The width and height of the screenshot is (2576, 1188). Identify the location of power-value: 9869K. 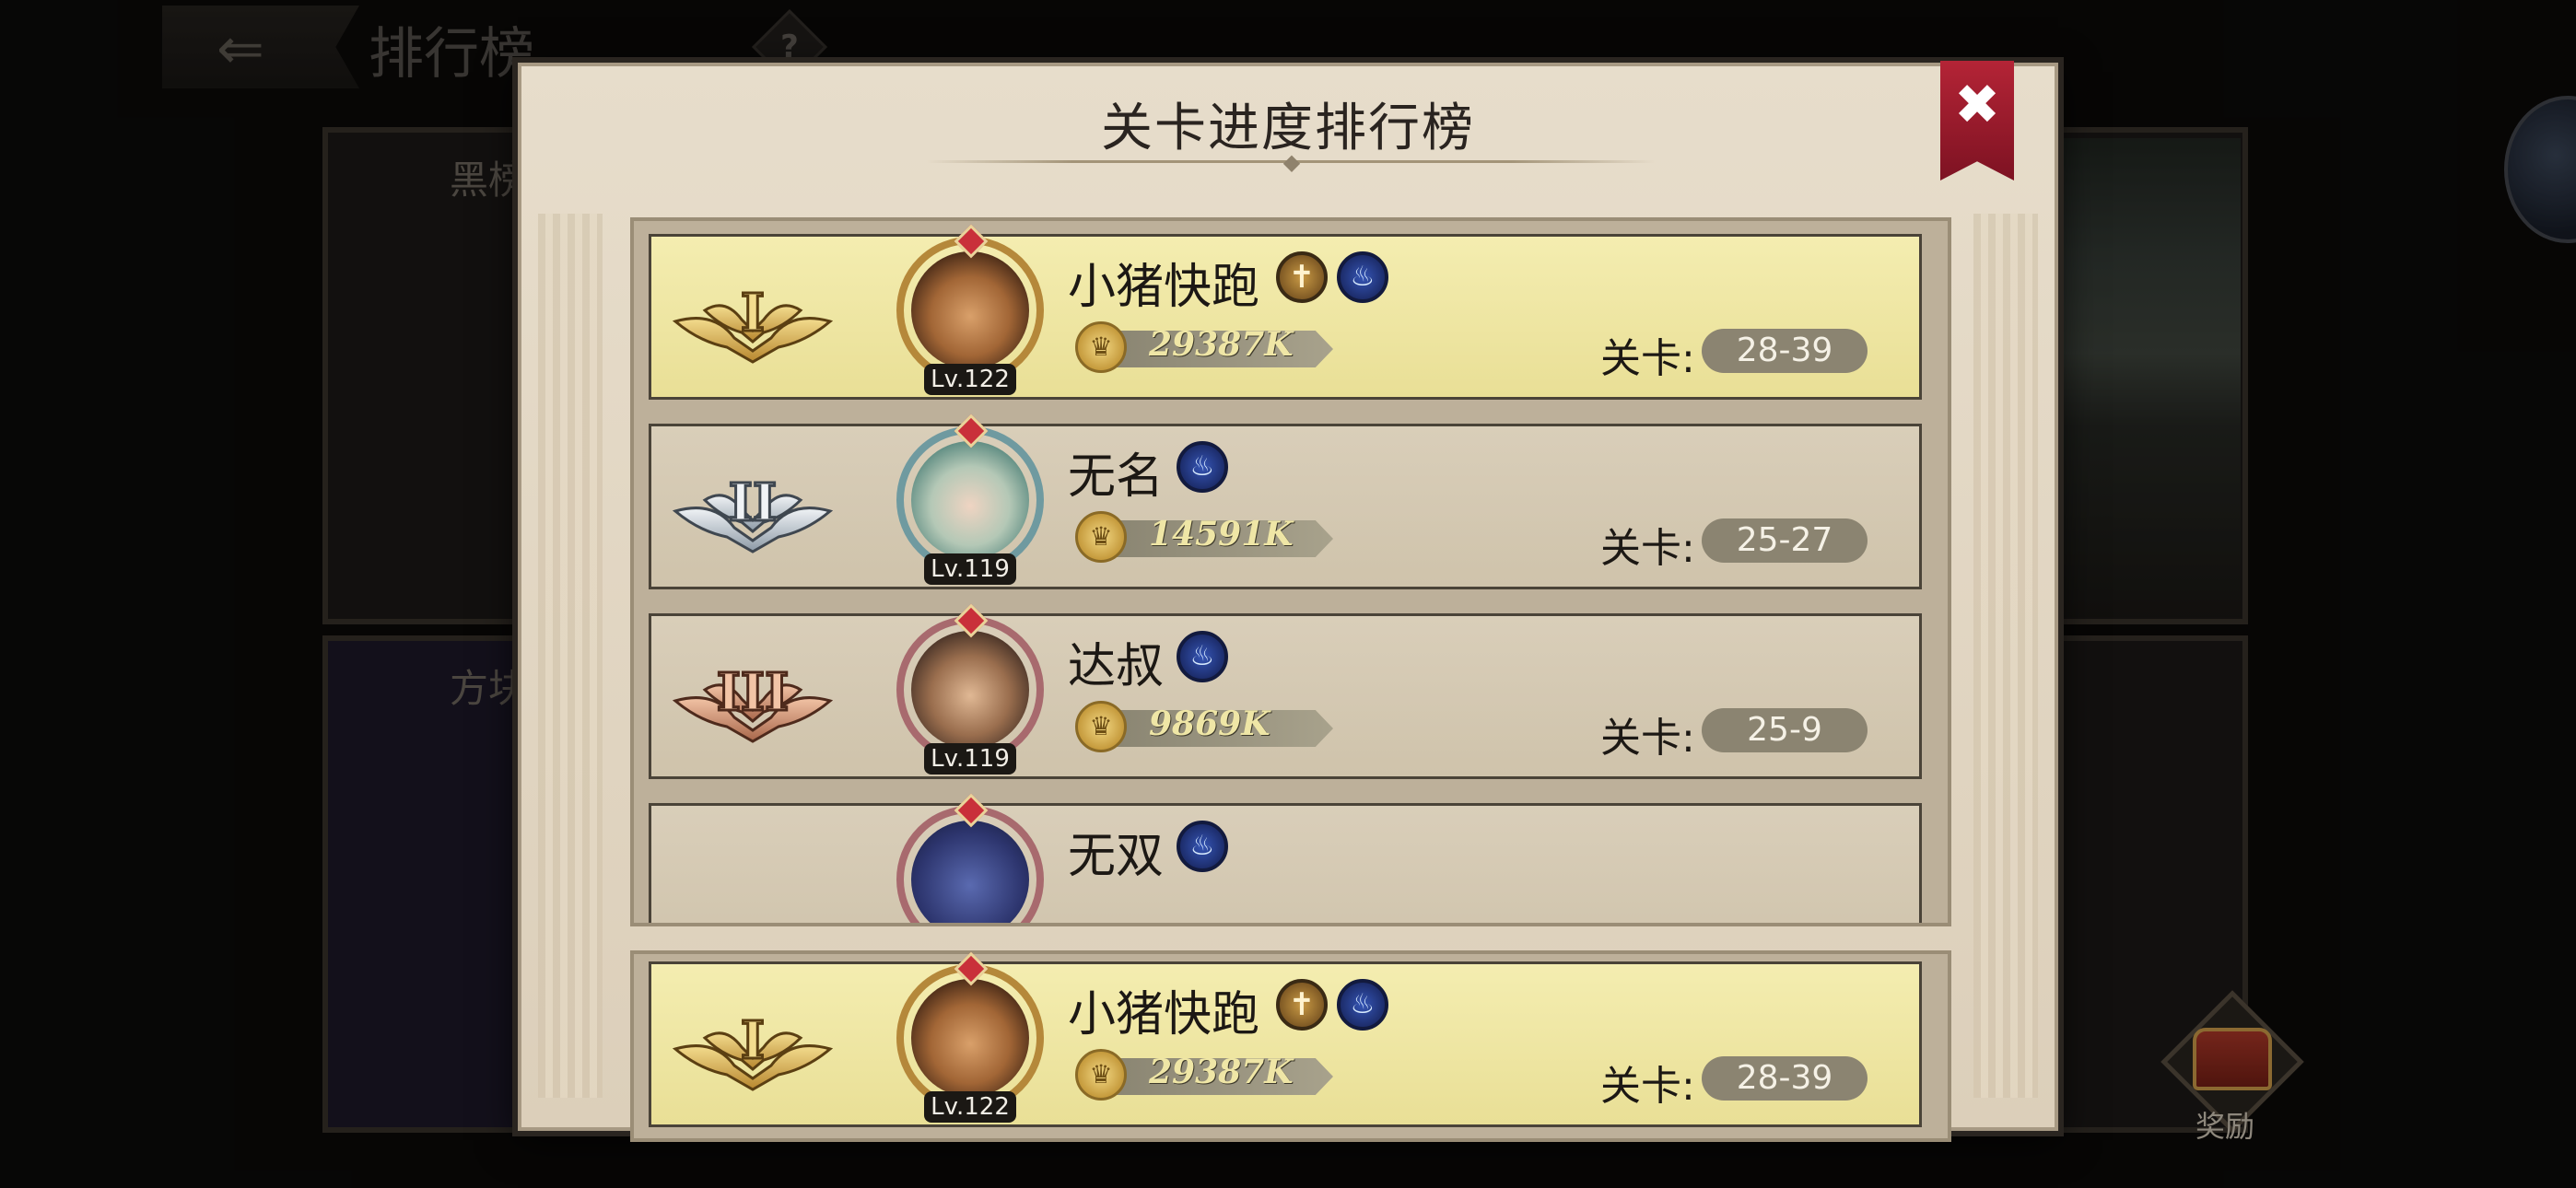
(1209, 724).